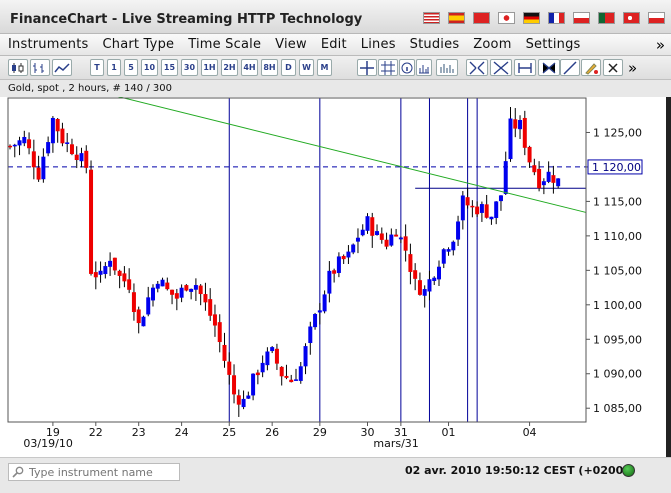  What do you see at coordinates (656, 18) in the screenshot?
I see `cz-flag-icon` at bounding box center [656, 18].